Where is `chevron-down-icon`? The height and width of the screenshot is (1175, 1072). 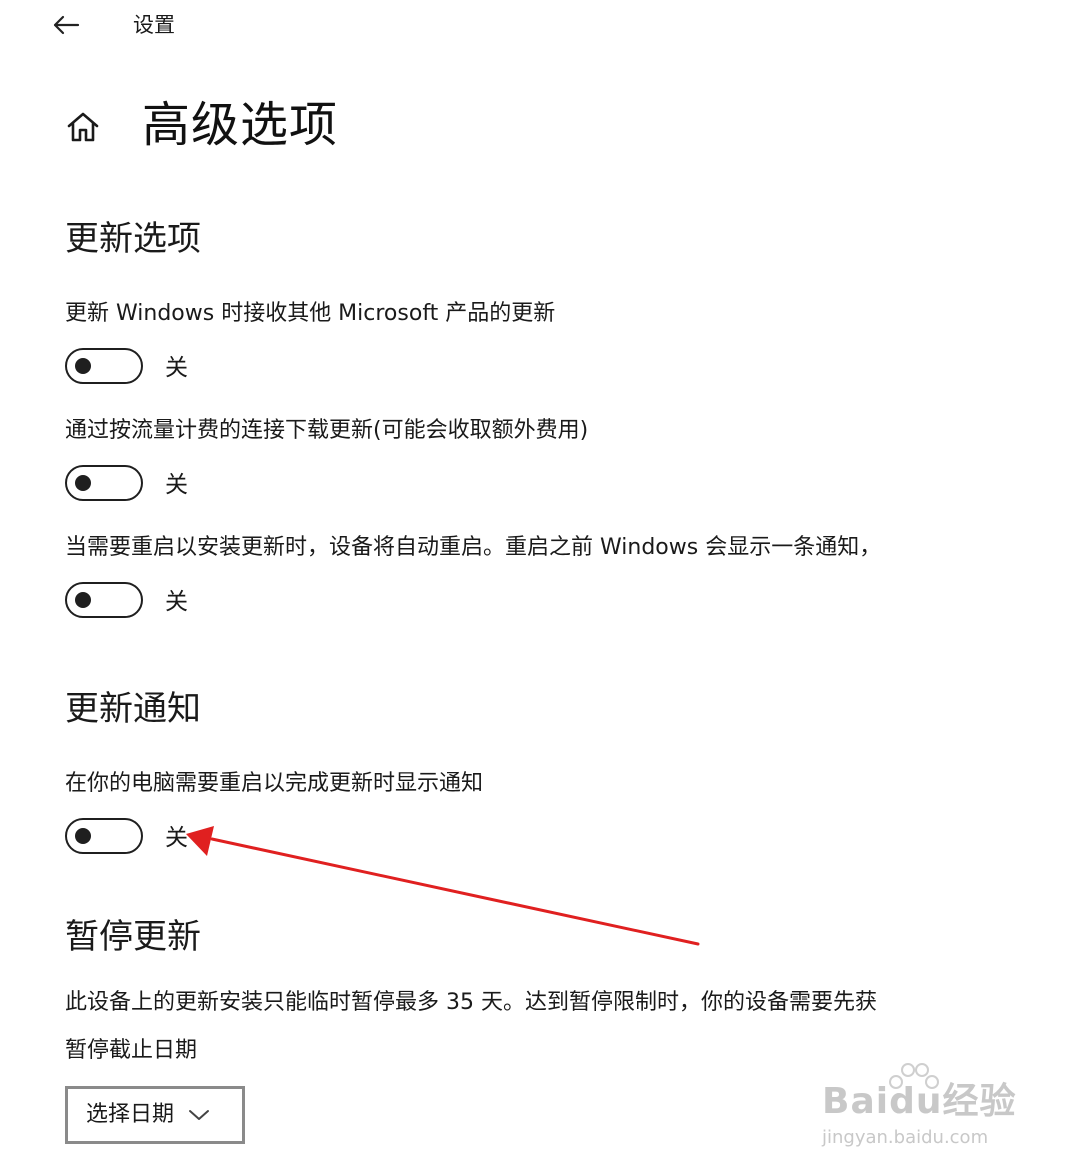
chevron-down-icon is located at coordinates (199, 1115).